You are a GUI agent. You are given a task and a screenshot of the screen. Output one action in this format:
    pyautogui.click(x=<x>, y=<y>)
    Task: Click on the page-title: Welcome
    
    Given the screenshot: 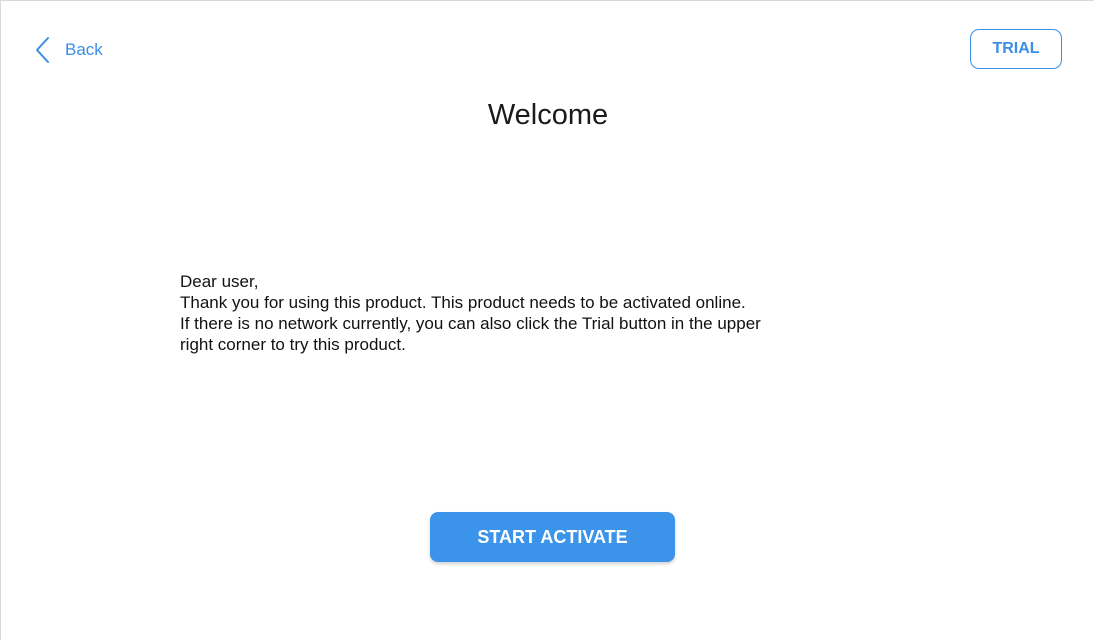 What is the action you would take?
    pyautogui.click(x=548, y=115)
    